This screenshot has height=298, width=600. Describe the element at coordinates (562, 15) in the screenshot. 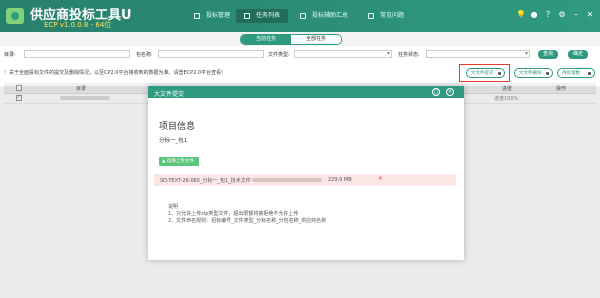

I see `gear-icon: ⚙` at that location.